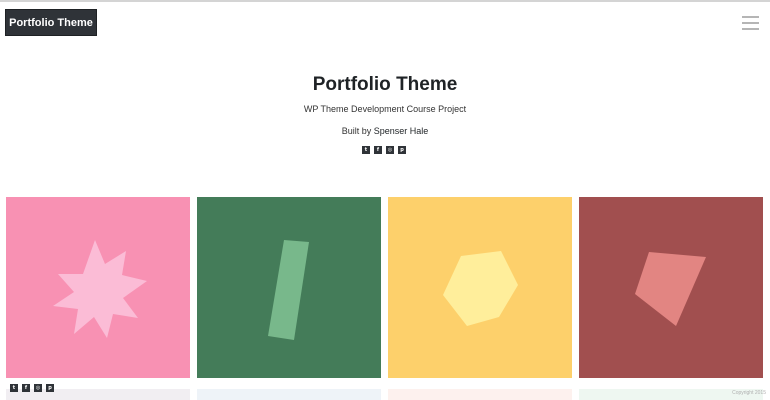 Image resolution: width=770 pixels, height=400 pixels. I want to click on portfolio-item-hexagon, so click(480, 287).